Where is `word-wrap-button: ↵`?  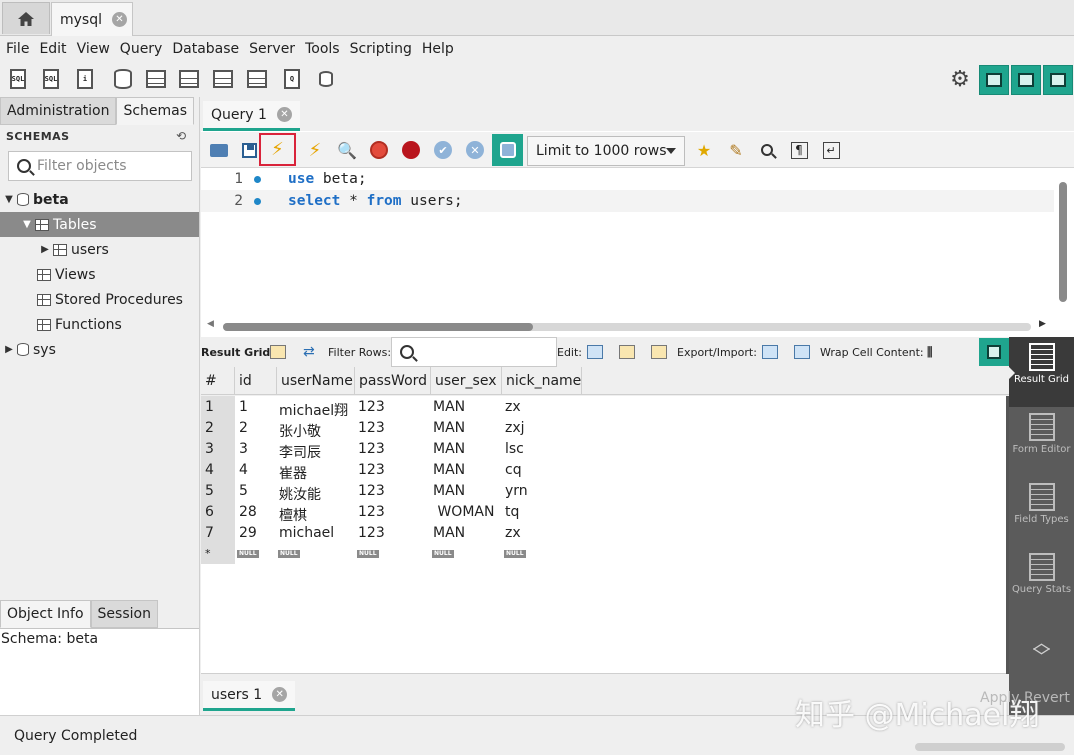
word-wrap-button: ↵ is located at coordinates (831, 150).